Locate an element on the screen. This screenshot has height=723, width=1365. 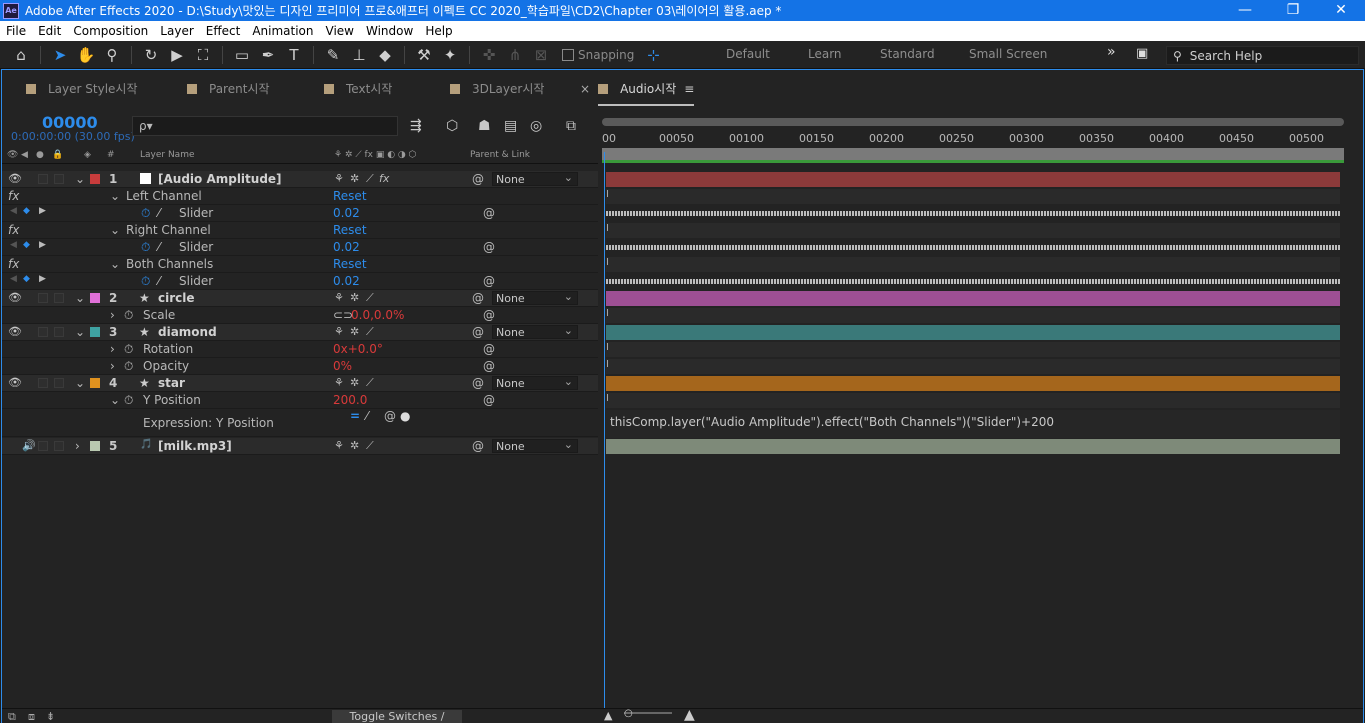
draft-3d-icon: ⬡ is located at coordinates (452, 126).